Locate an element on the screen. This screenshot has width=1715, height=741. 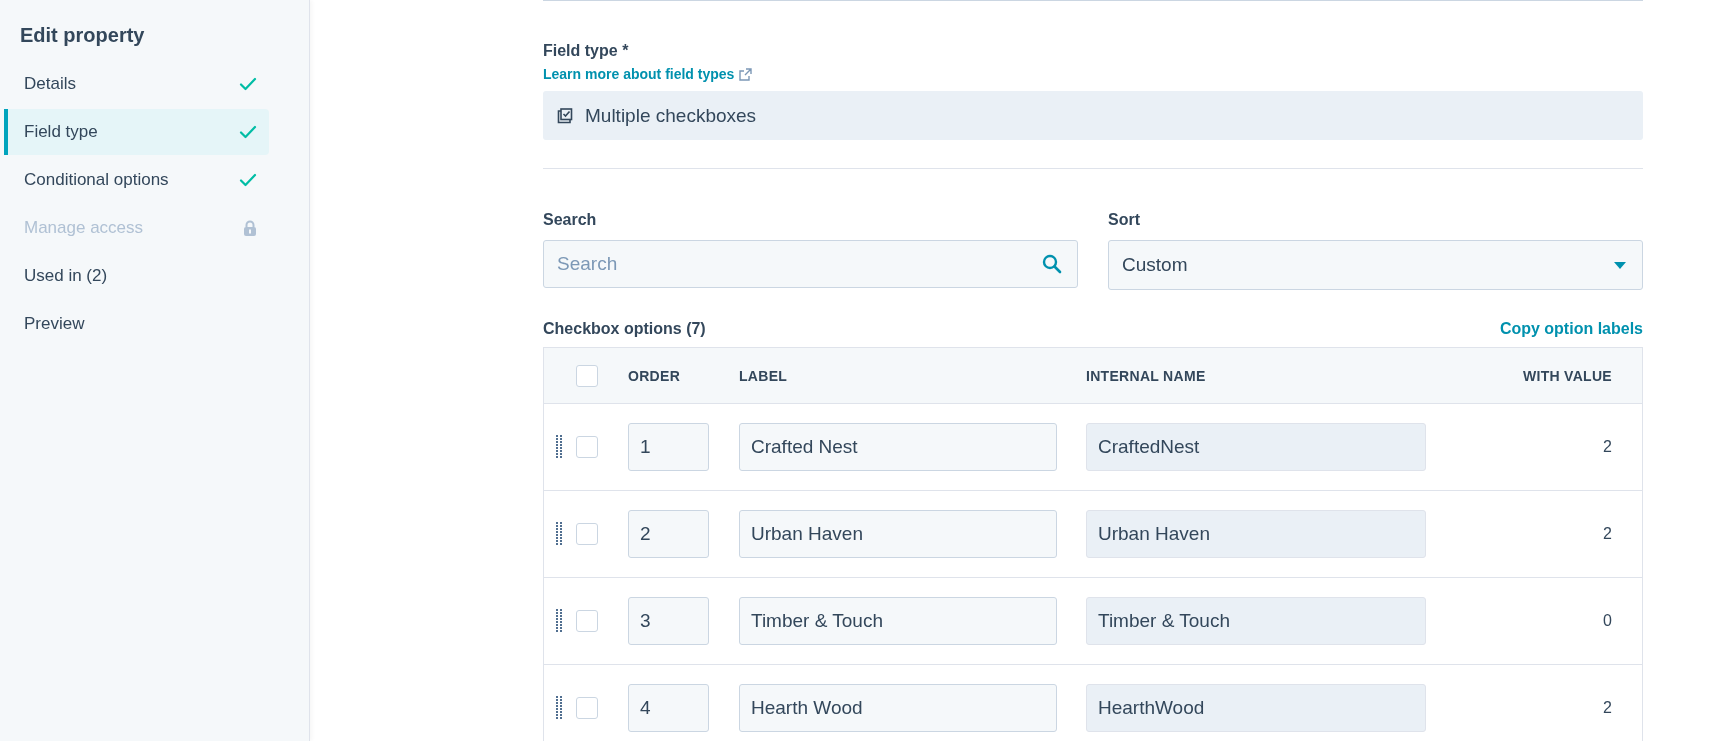
sort-label: Sort is located at coordinates (1124, 220).